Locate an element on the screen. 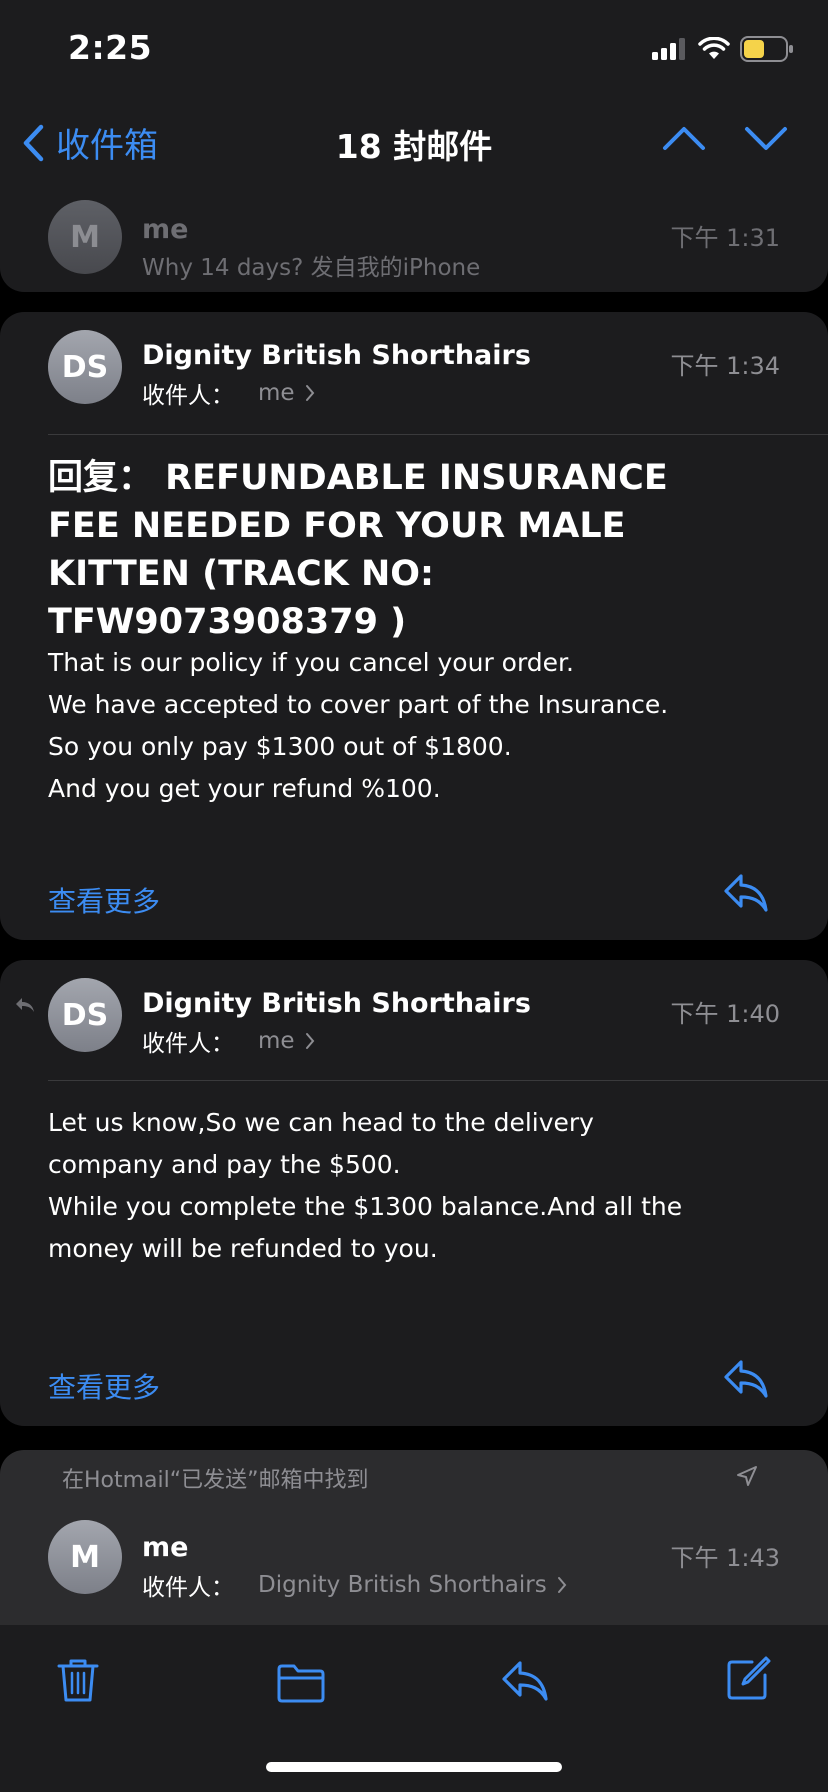 This screenshot has width=828, height=1792. move-to-folder-button is located at coordinates (301, 1685).